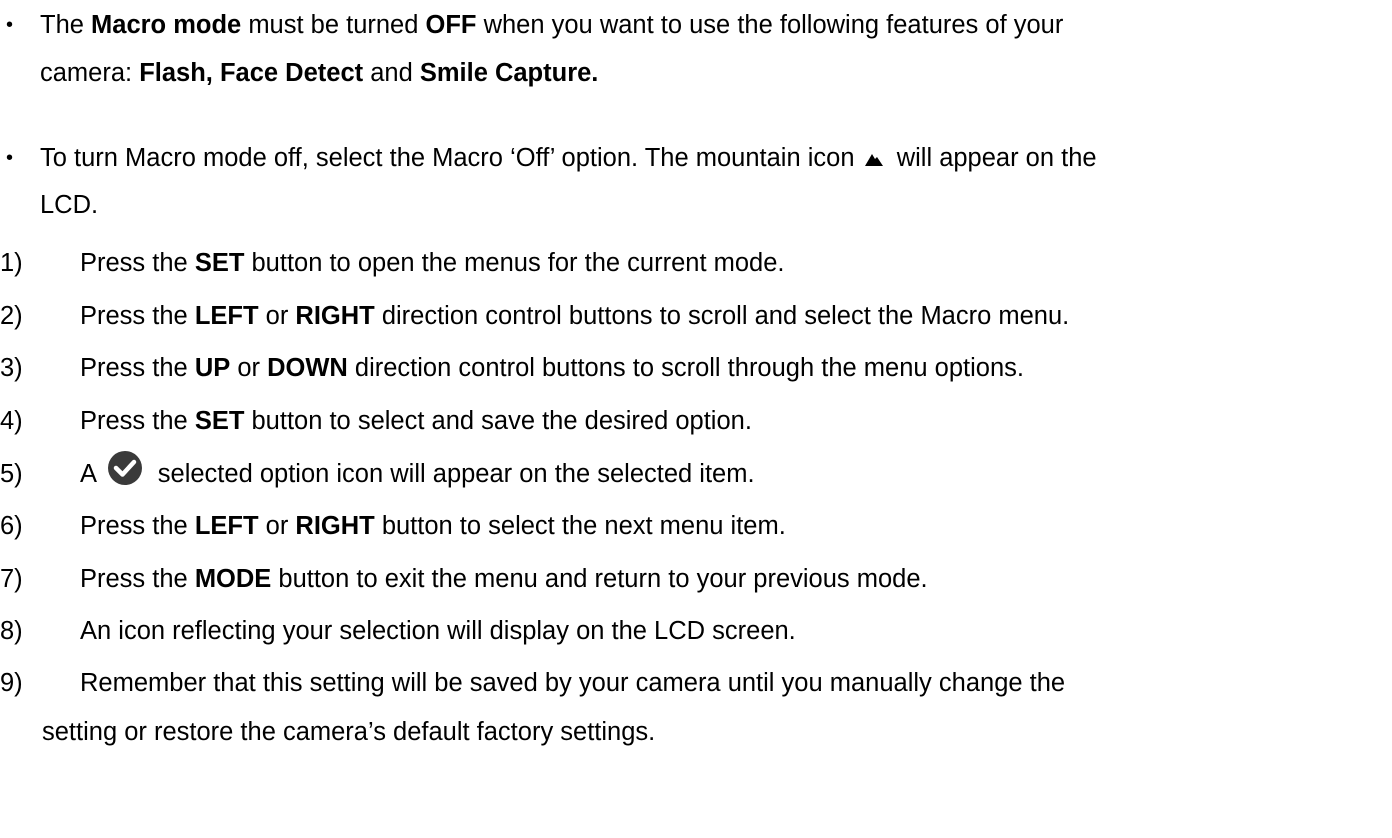 This screenshot has width=1392, height=838. I want to click on step-number: 6), so click(11, 526).